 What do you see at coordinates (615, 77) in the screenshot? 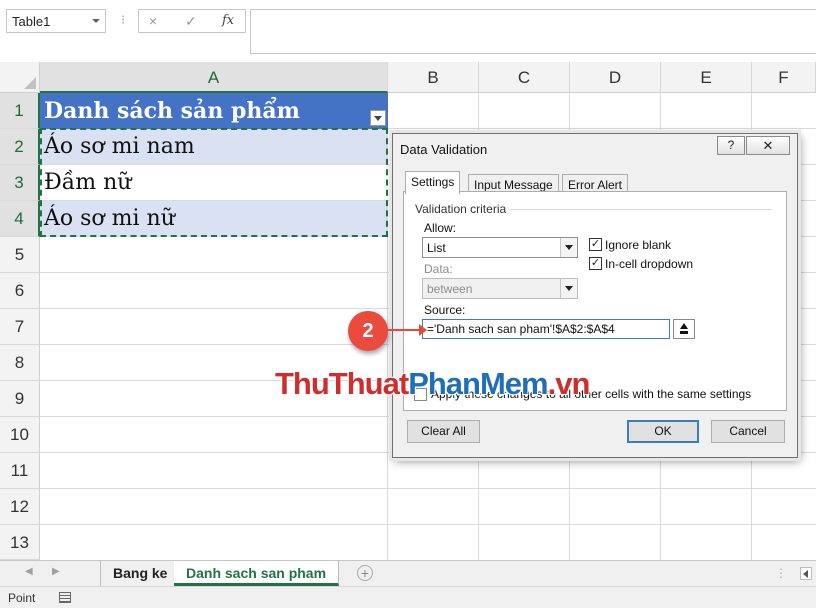
I see `column-header-d: D` at bounding box center [615, 77].